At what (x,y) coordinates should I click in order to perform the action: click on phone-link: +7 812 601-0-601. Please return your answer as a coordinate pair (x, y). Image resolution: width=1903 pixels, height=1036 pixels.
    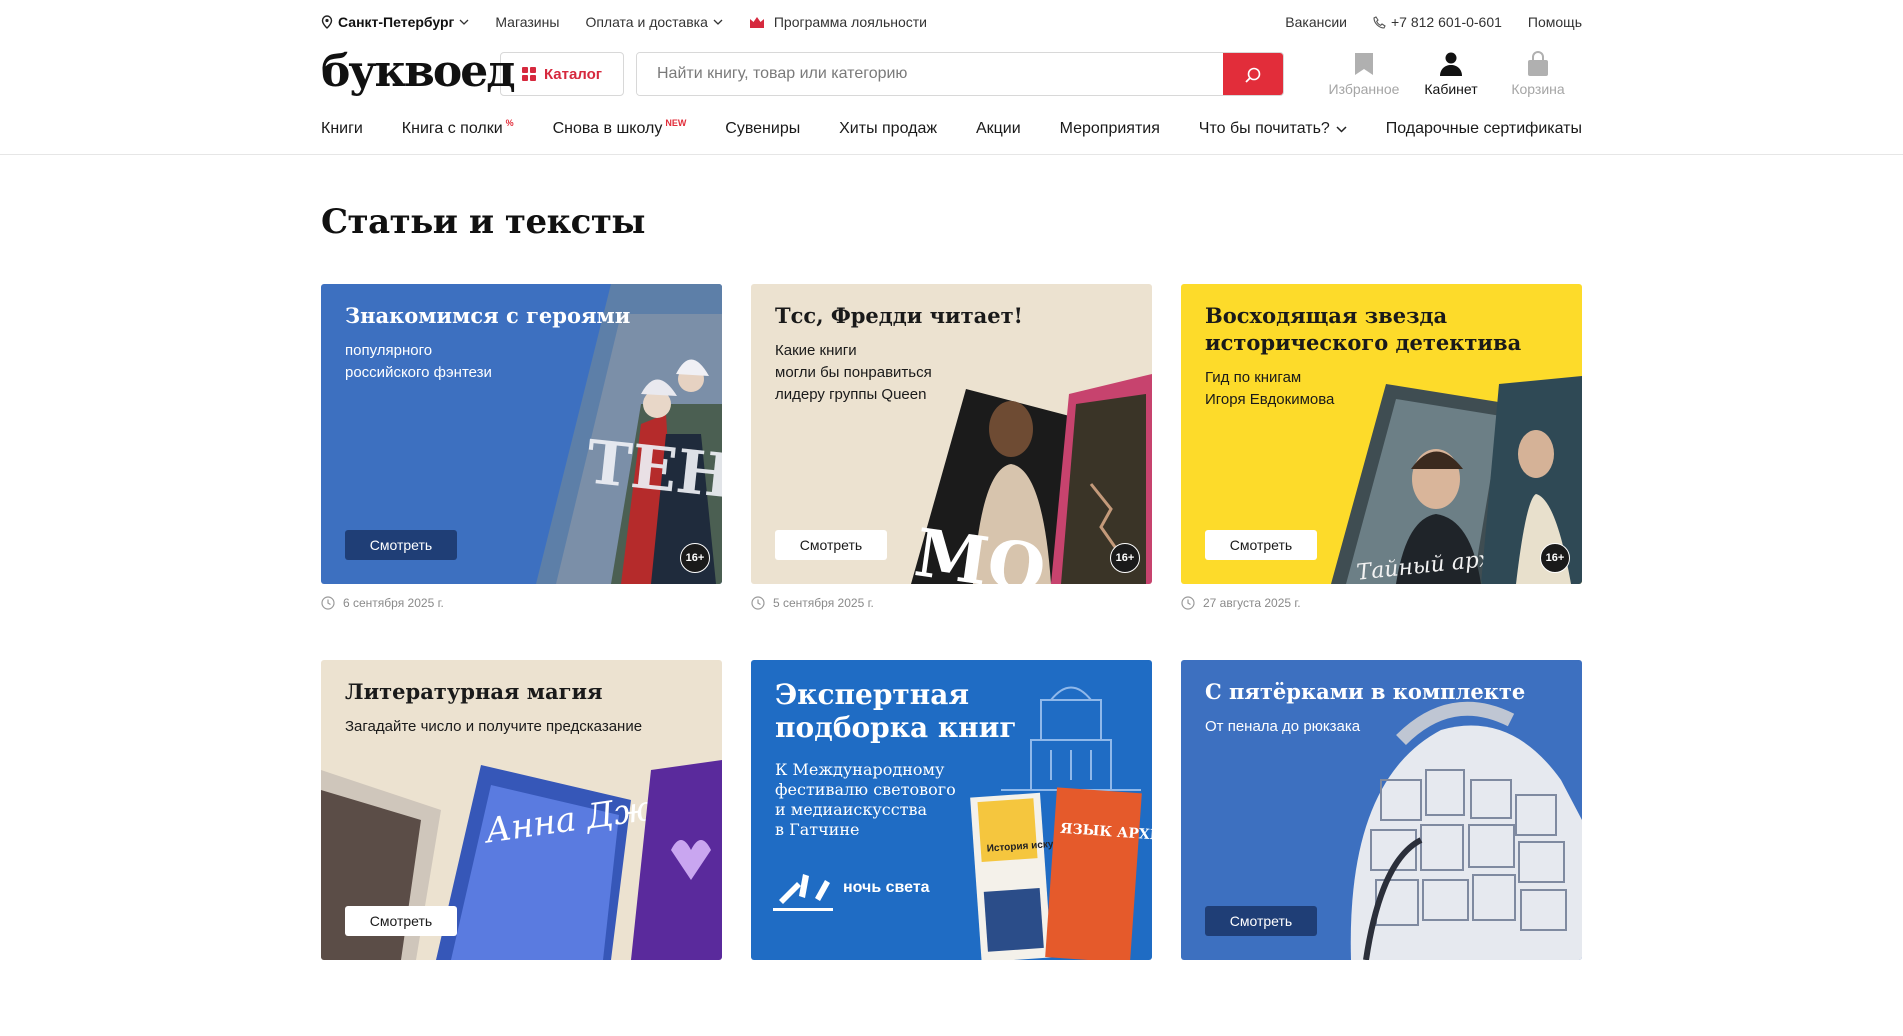
    Looking at the image, I should click on (1437, 22).